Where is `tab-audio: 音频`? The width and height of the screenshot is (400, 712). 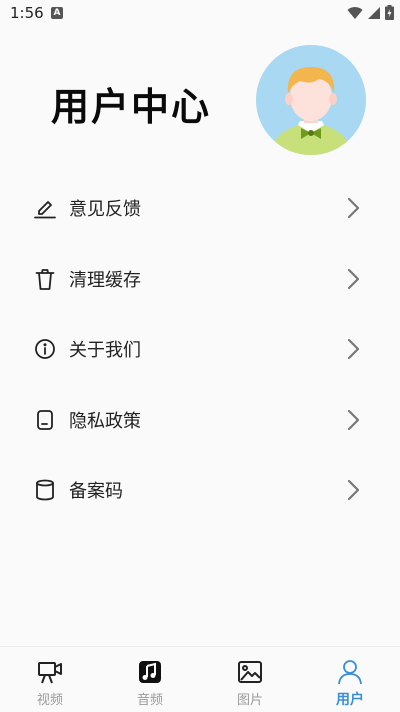
tab-audio: 音频 is located at coordinates (150, 679).